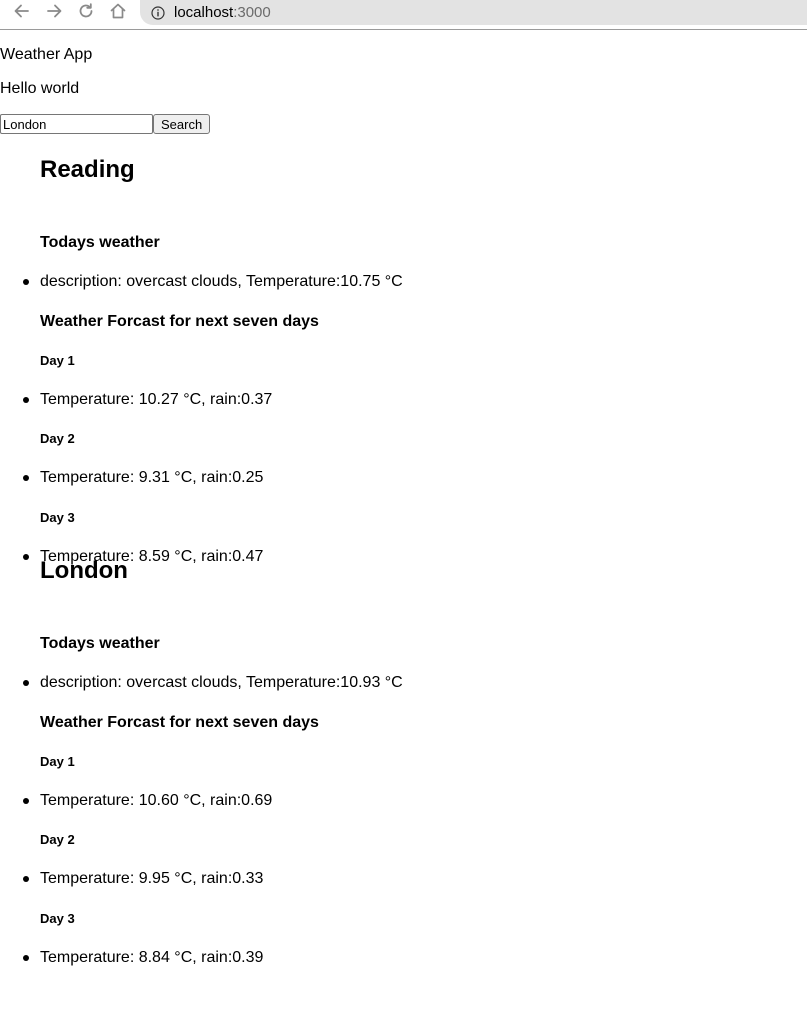  I want to click on forecast-day-list: Temperature: 10.60 °C, rain:0.69, so click(147, 800).